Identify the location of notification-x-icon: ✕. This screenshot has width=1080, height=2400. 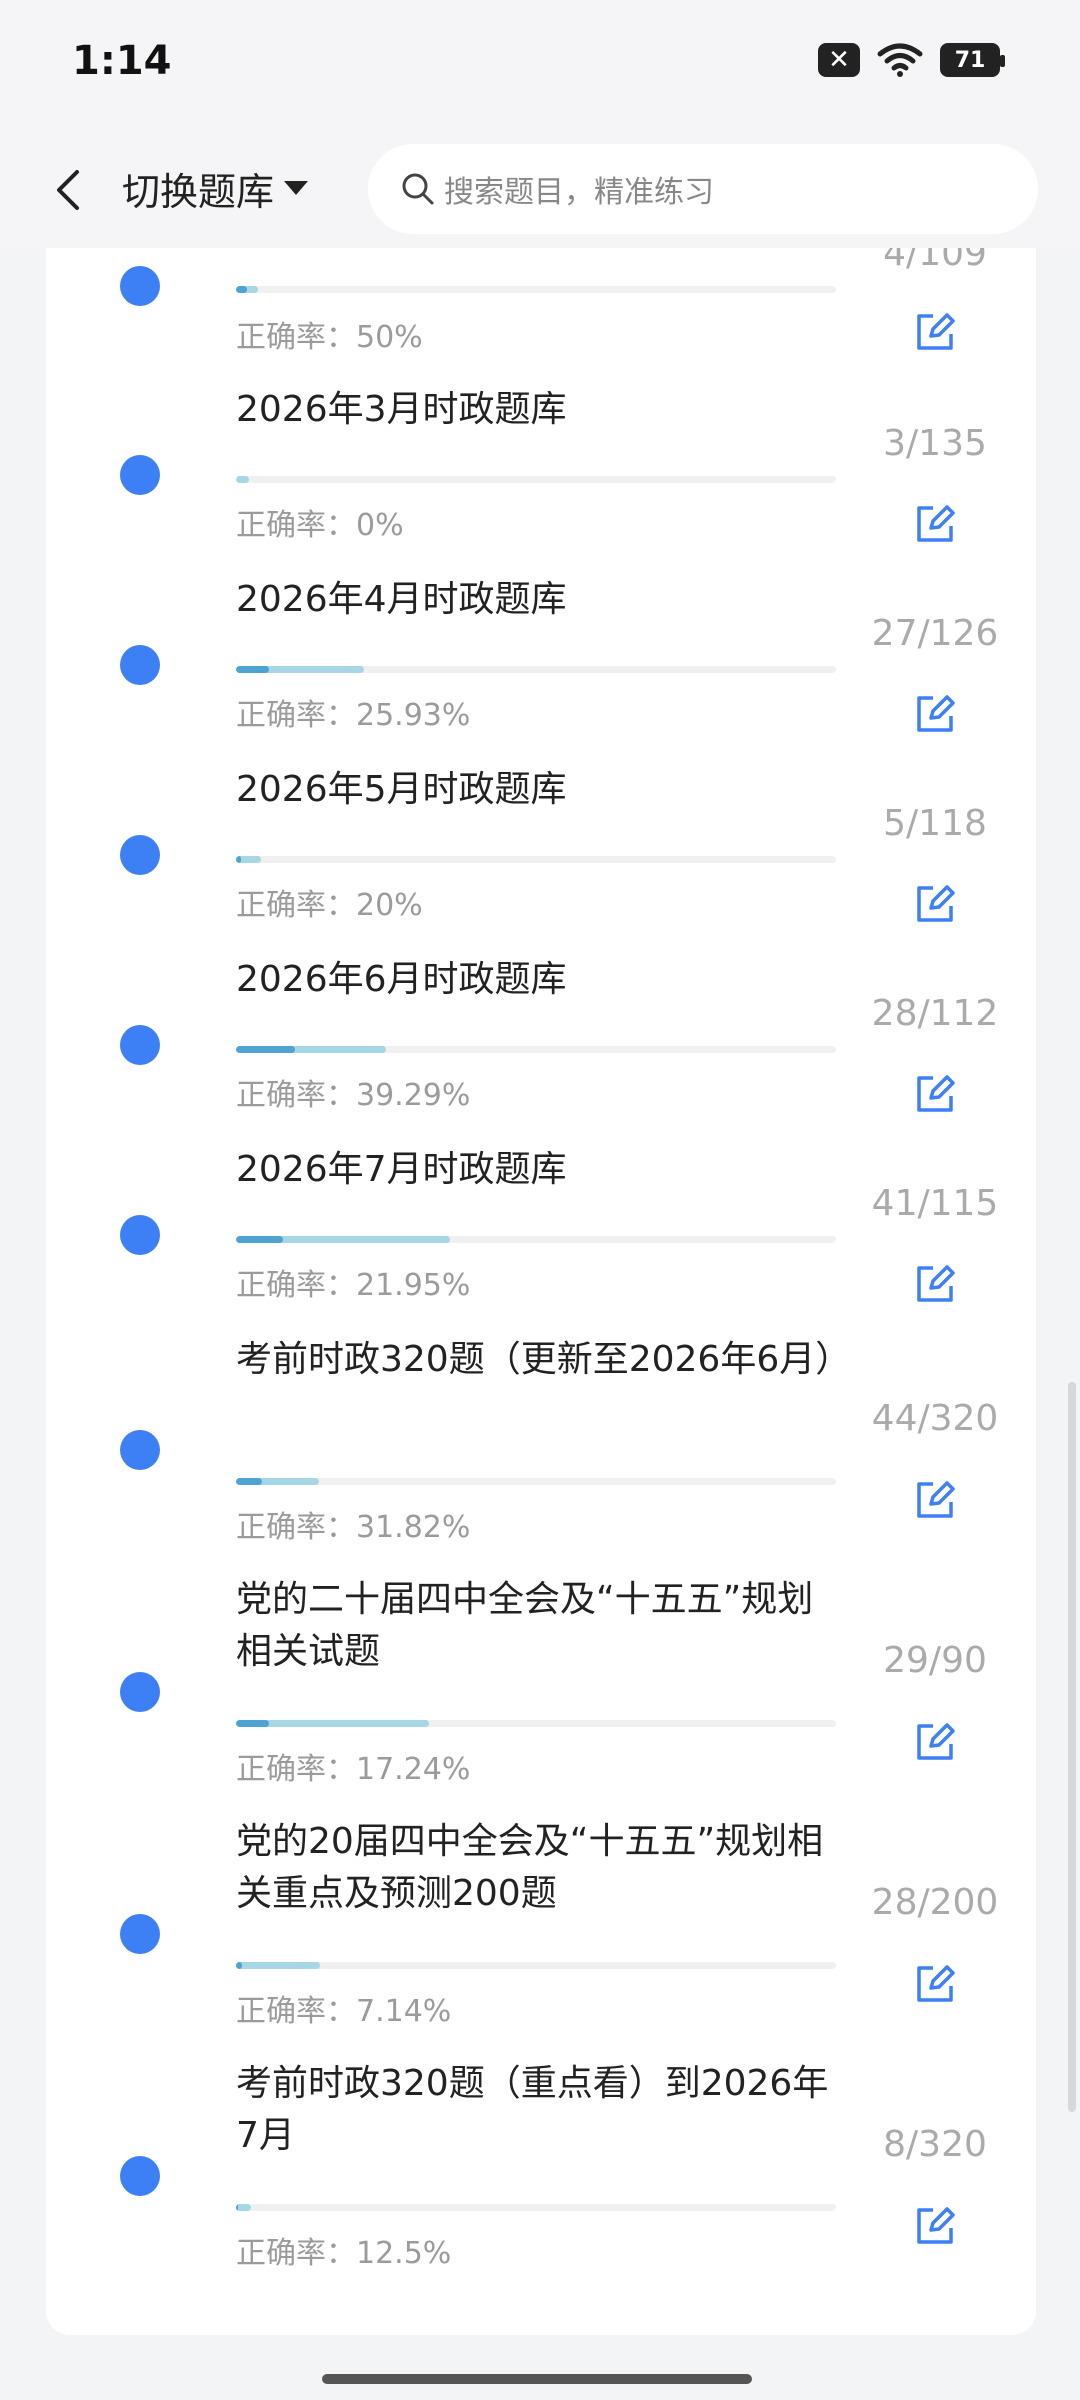
(839, 60).